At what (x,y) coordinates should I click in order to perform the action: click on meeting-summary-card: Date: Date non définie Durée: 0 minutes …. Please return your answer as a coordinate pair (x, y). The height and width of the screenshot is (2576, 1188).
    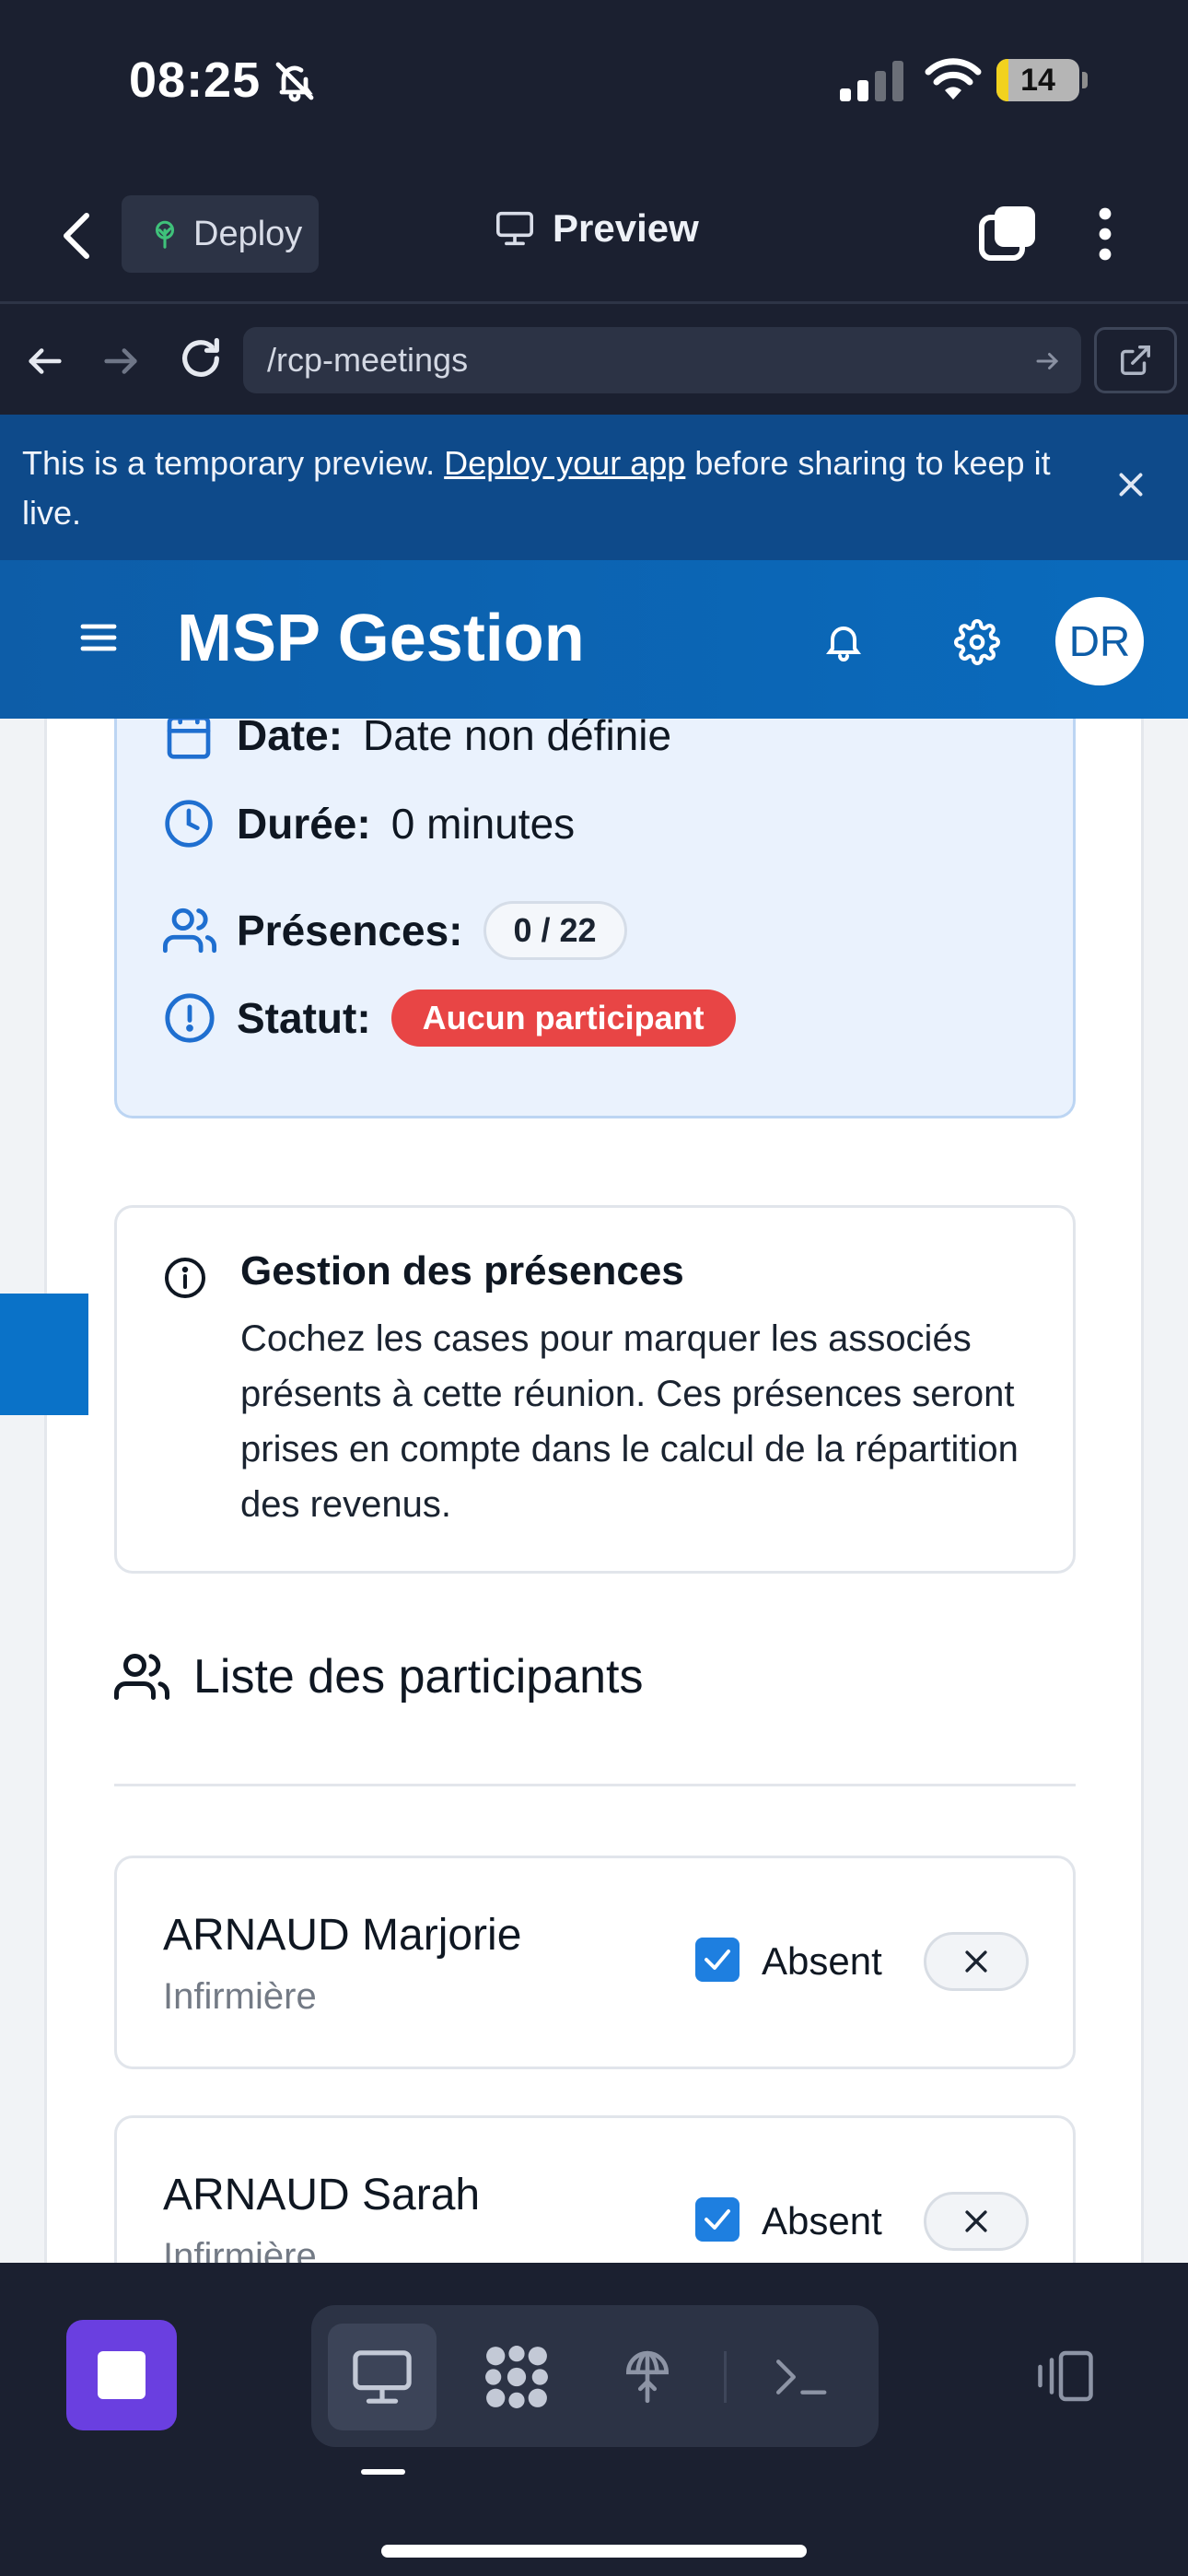
    Looking at the image, I should click on (595, 918).